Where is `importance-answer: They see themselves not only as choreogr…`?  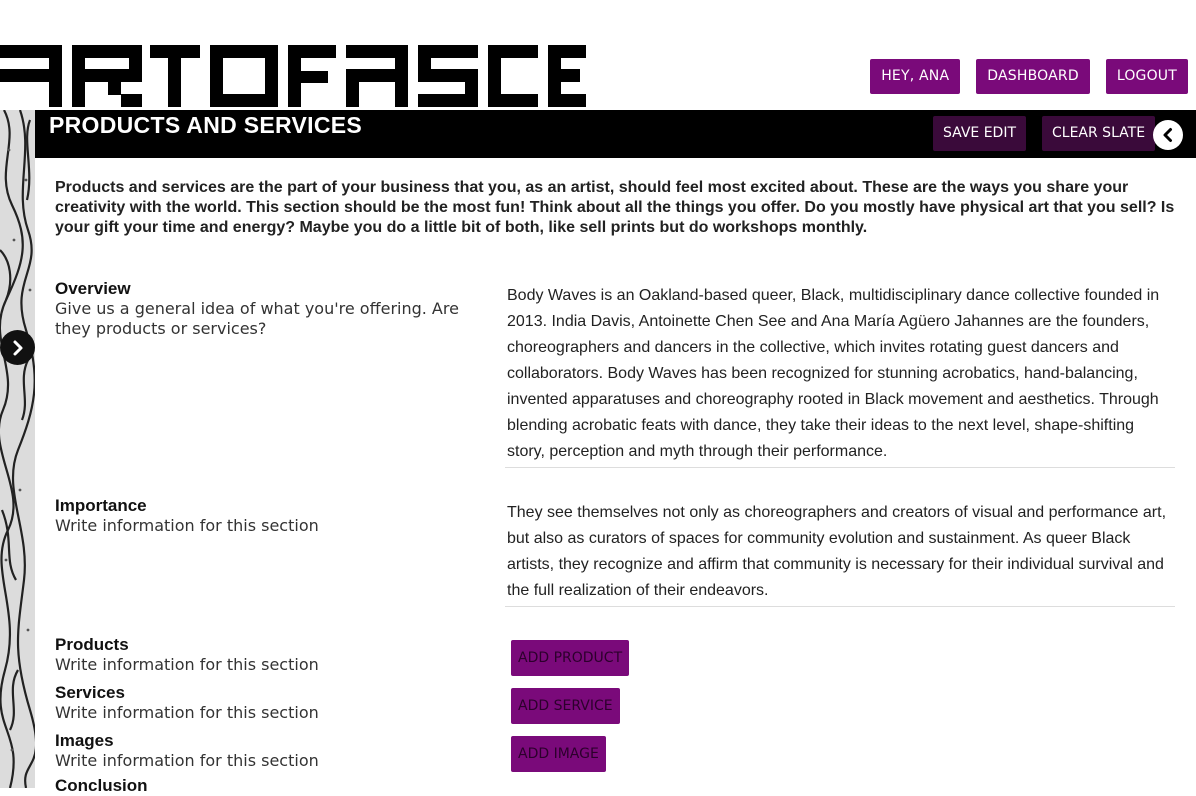 importance-answer: They see themselves not only as choreogr… is located at coordinates (840, 553).